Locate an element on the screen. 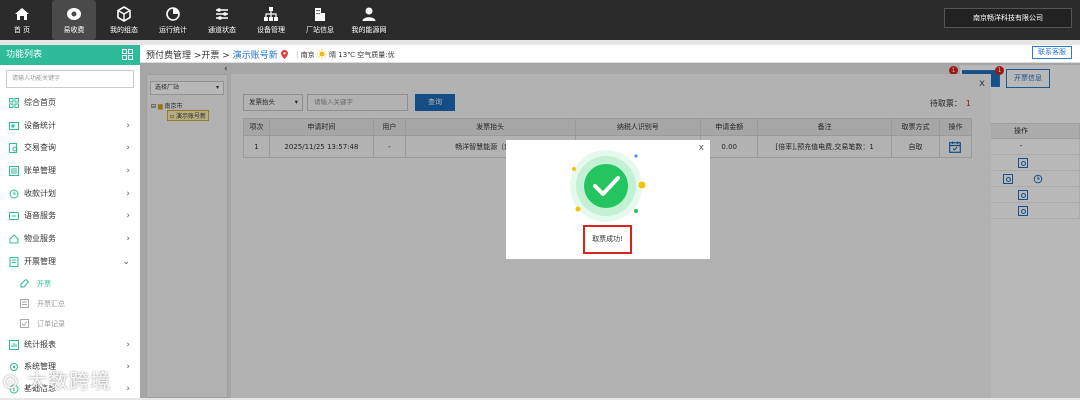  home-icon is located at coordinates (22, 14).